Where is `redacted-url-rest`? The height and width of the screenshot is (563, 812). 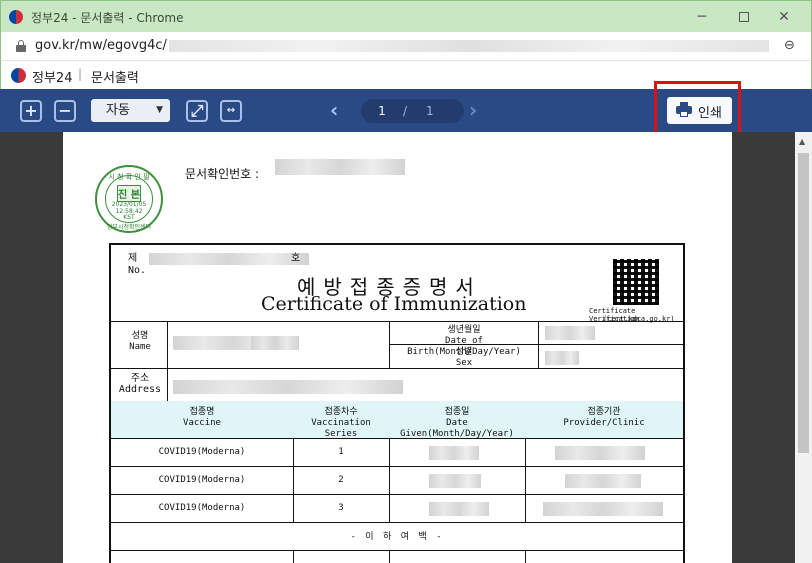
redacted-url-rest is located at coordinates (469, 46).